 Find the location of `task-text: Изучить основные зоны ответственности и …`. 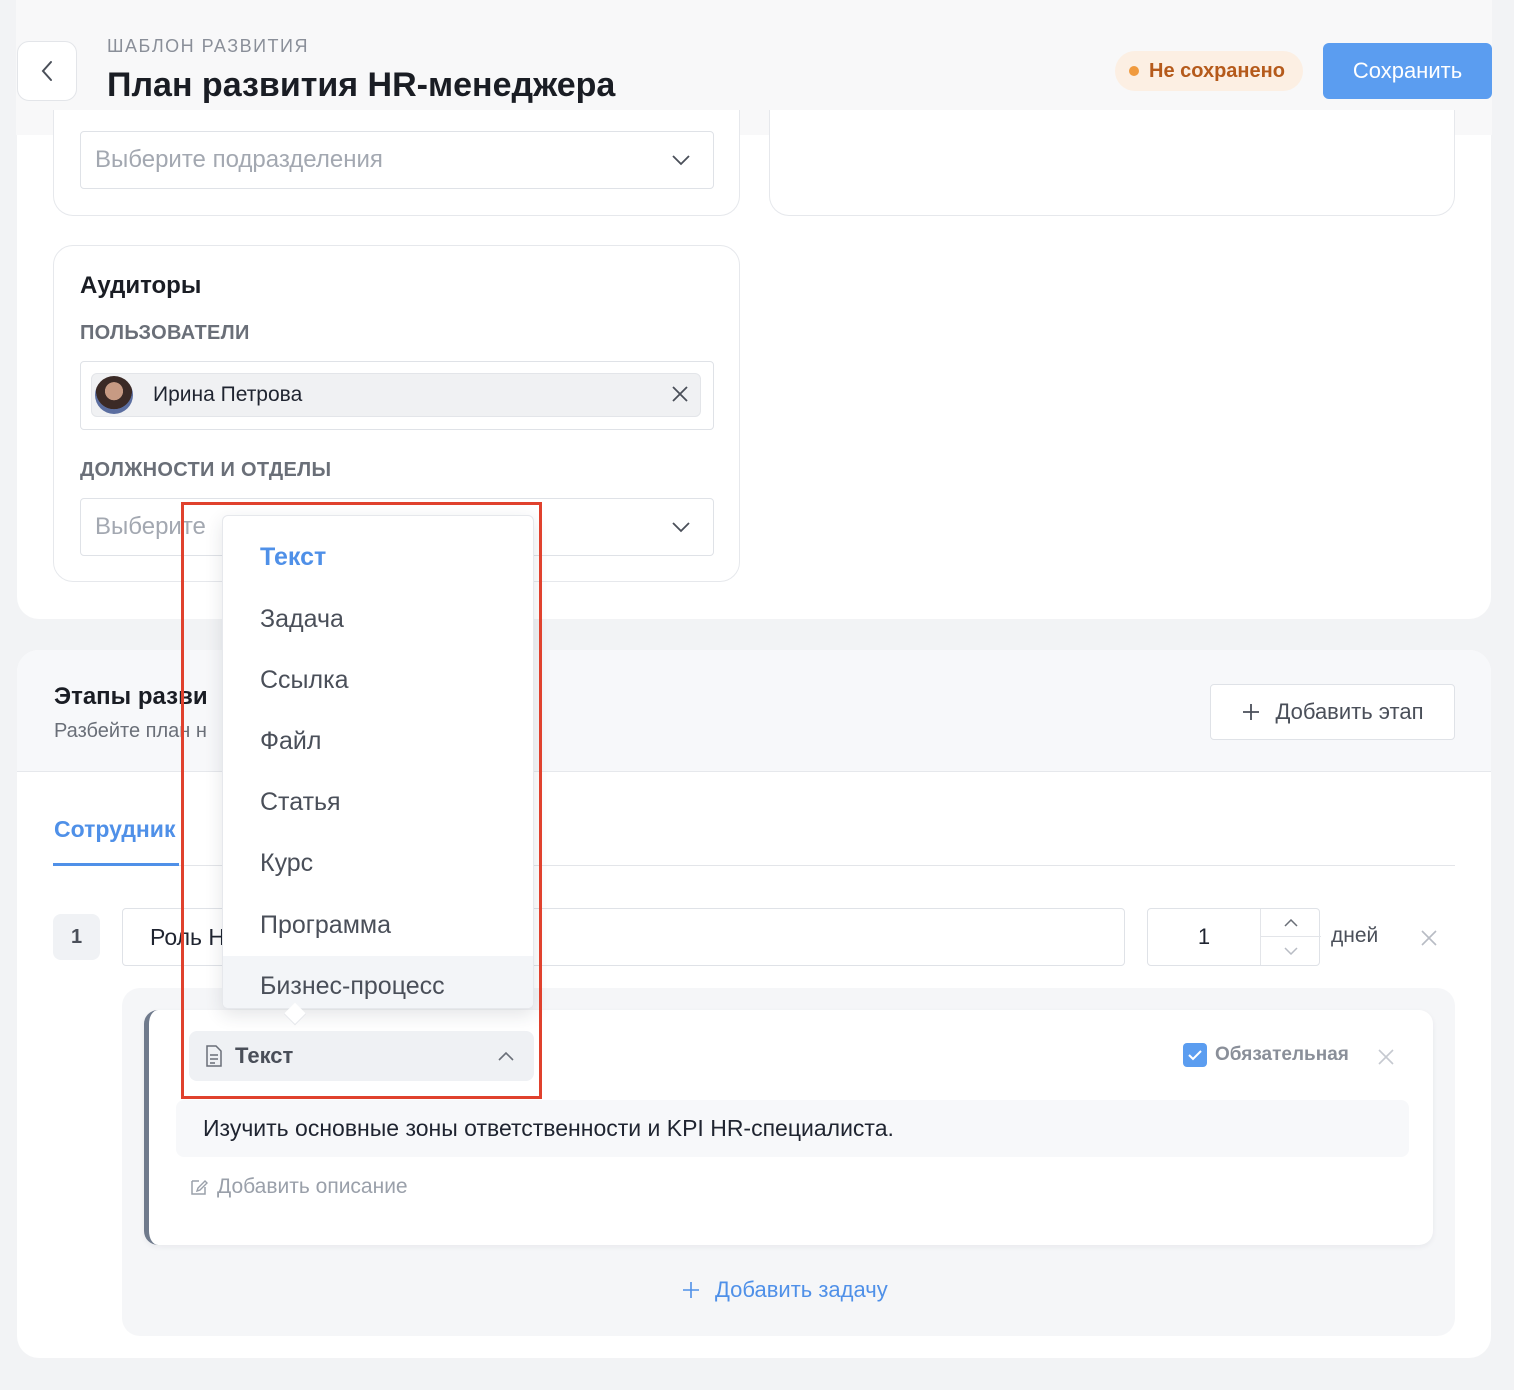

task-text: Изучить основные зоны ответственности и … is located at coordinates (548, 1128).